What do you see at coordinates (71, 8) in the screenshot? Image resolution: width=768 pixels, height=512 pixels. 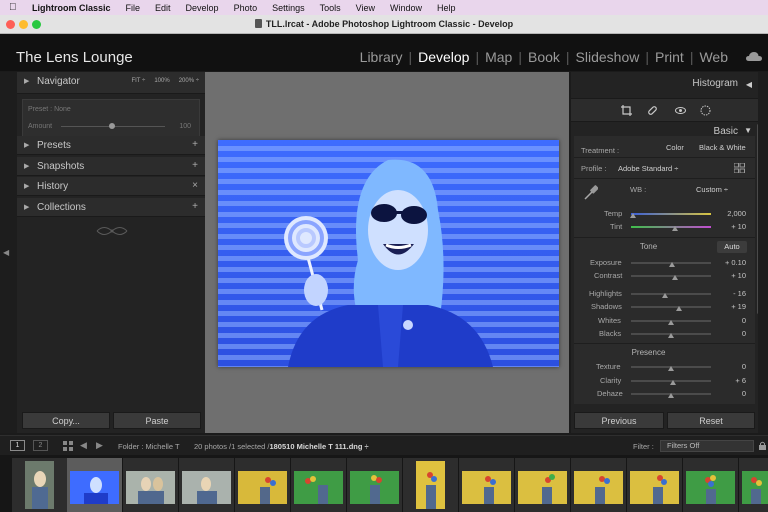 I see `menu-app-name: Lightroom Classic` at bounding box center [71, 8].